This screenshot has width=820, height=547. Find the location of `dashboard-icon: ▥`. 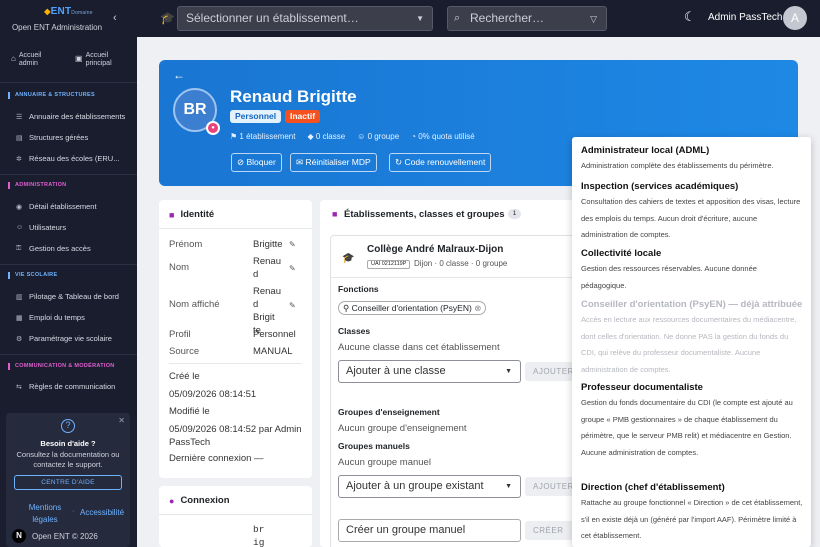

dashboard-icon: ▥ is located at coordinates (19, 297).